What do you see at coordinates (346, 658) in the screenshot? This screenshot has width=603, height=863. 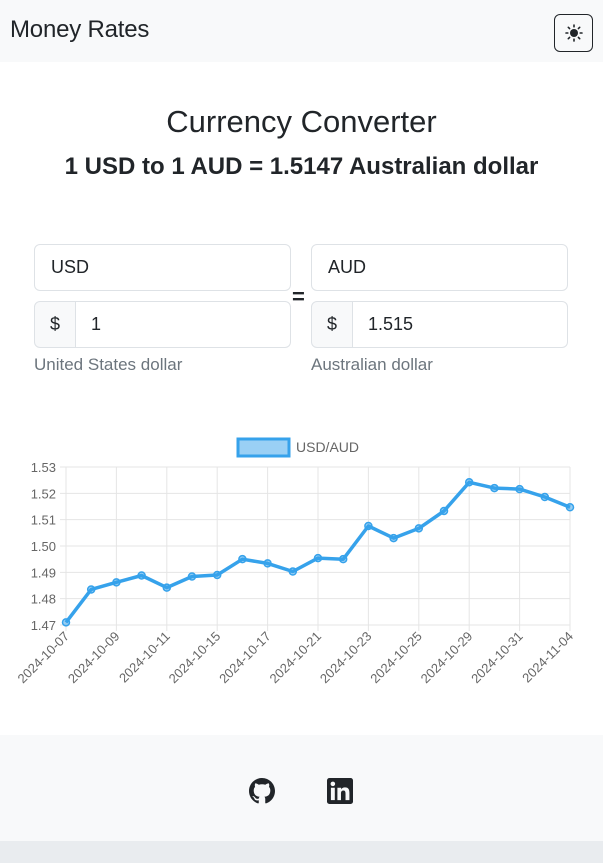 I see `x-tick-label: 2024-10-23` at bounding box center [346, 658].